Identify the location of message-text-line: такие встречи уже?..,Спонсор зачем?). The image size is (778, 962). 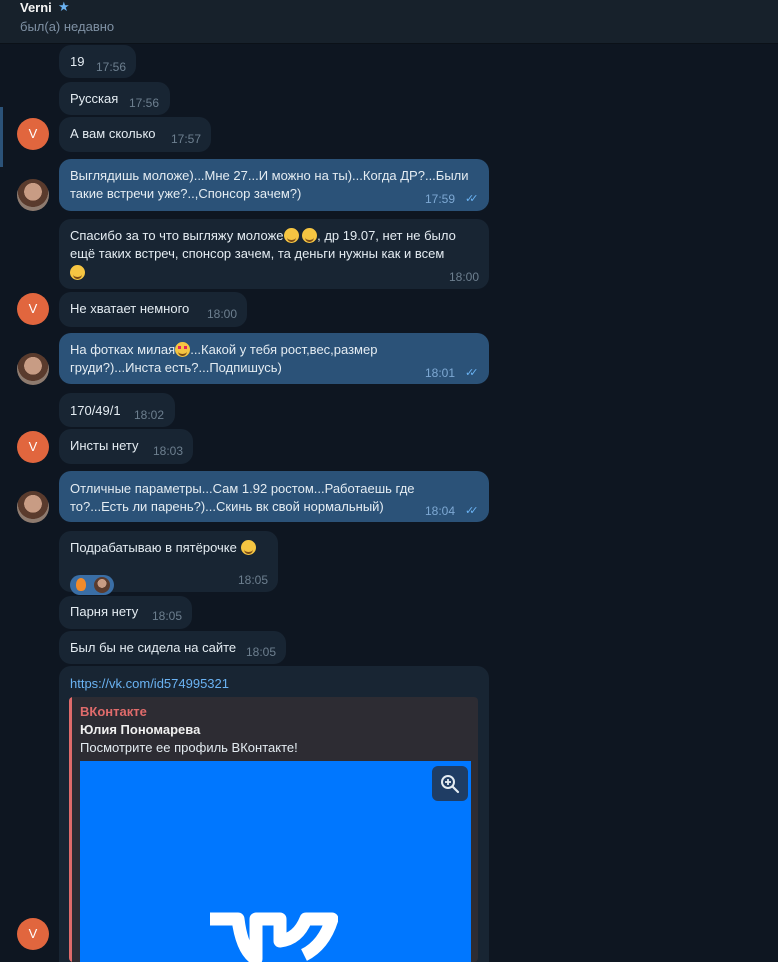
(186, 193).